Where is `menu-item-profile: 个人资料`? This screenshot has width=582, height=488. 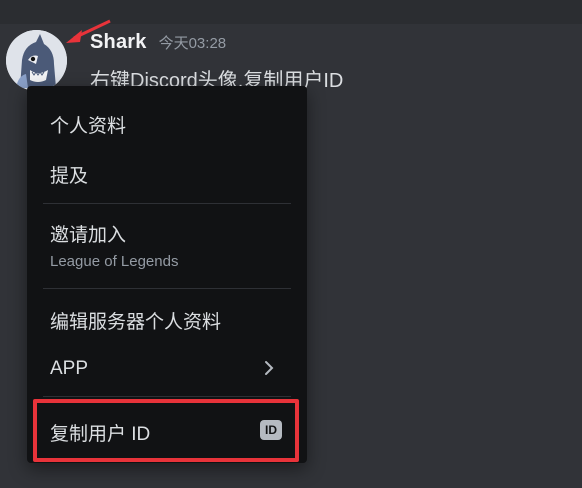
menu-item-profile: 个人资料 is located at coordinates (88, 124).